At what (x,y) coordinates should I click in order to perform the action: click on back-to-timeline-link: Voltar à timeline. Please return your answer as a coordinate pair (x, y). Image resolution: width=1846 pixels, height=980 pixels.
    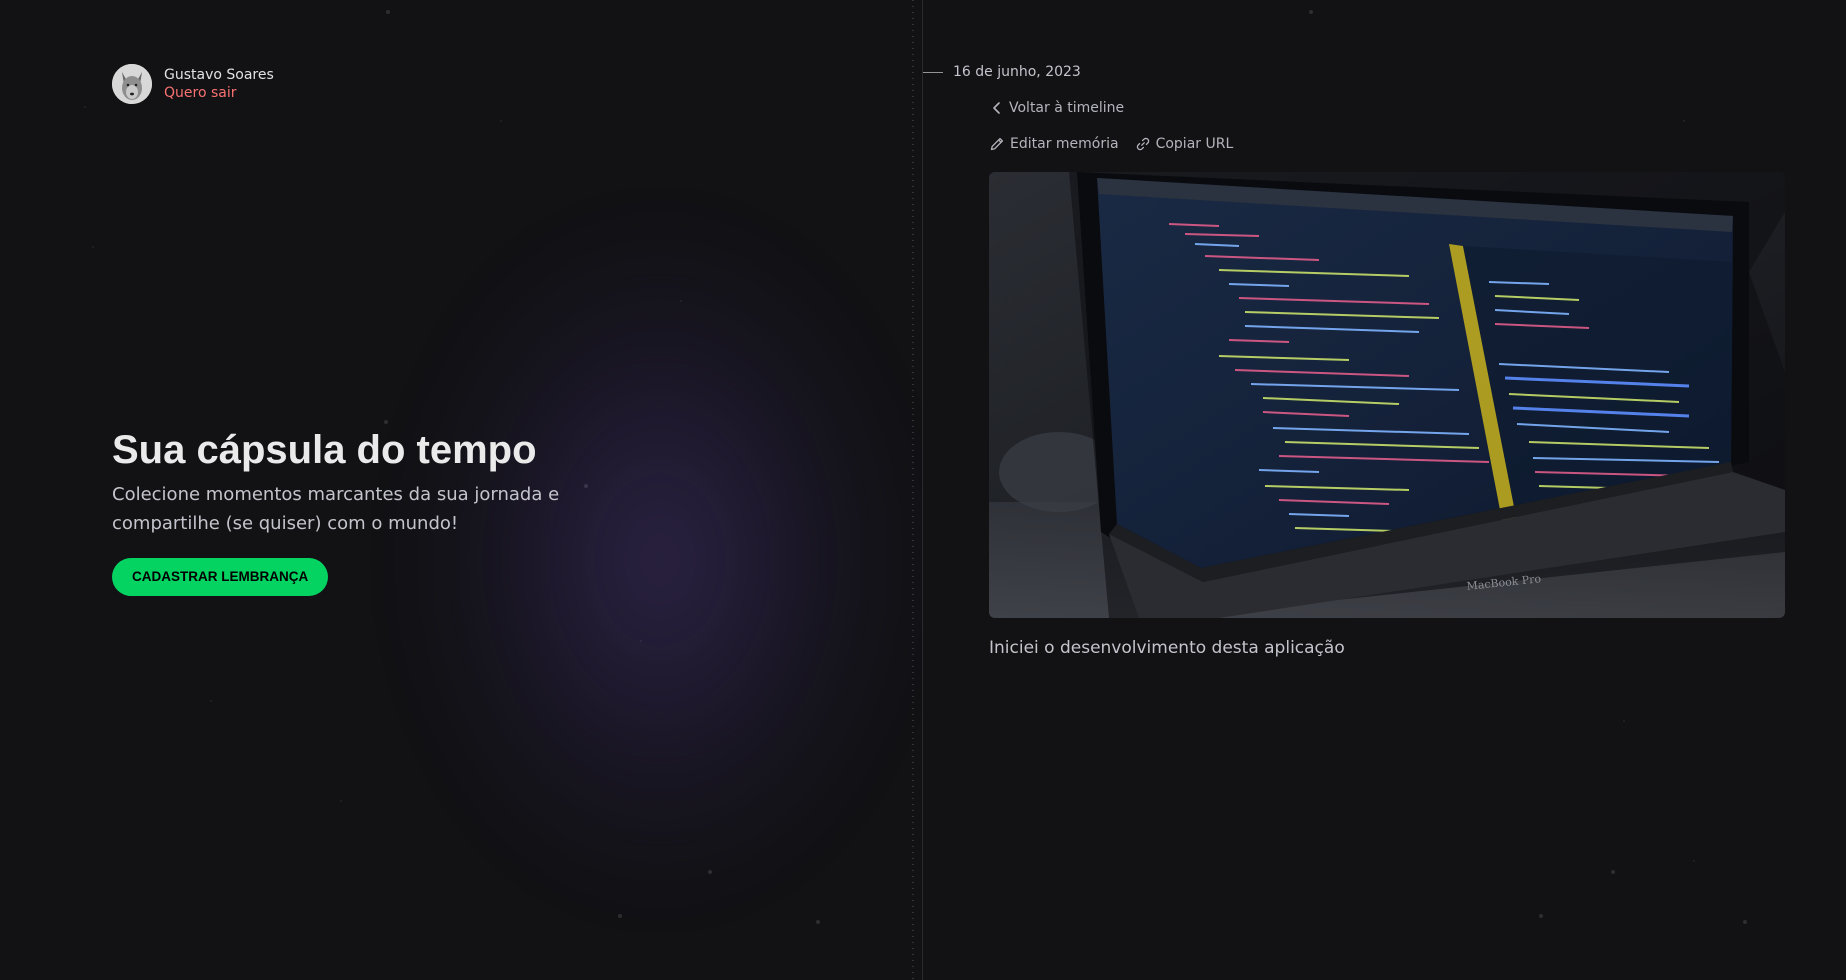
    Looking at the image, I should click on (1056, 108).